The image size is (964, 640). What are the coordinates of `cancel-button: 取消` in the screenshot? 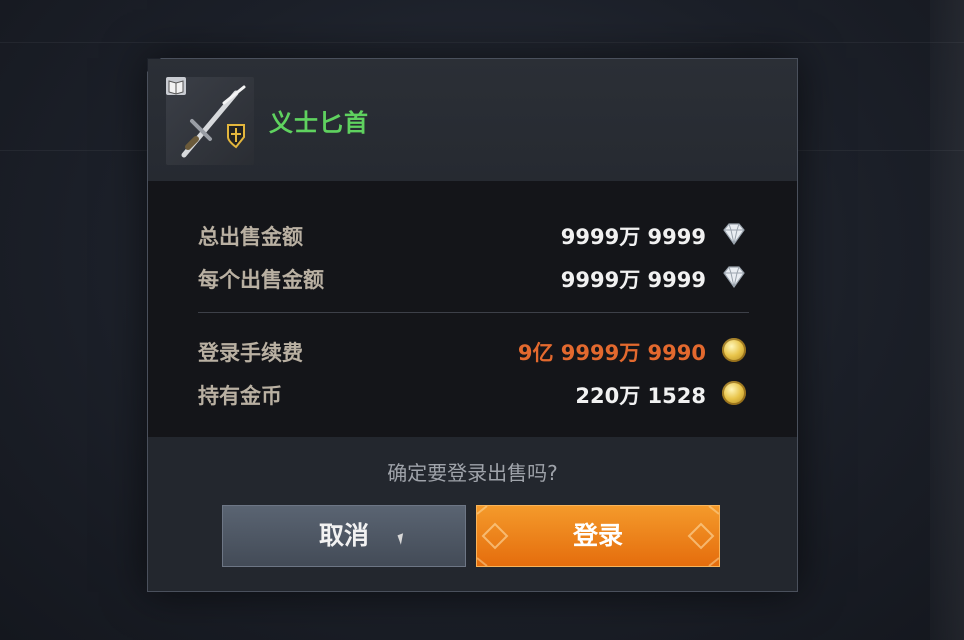 It's located at (344, 536).